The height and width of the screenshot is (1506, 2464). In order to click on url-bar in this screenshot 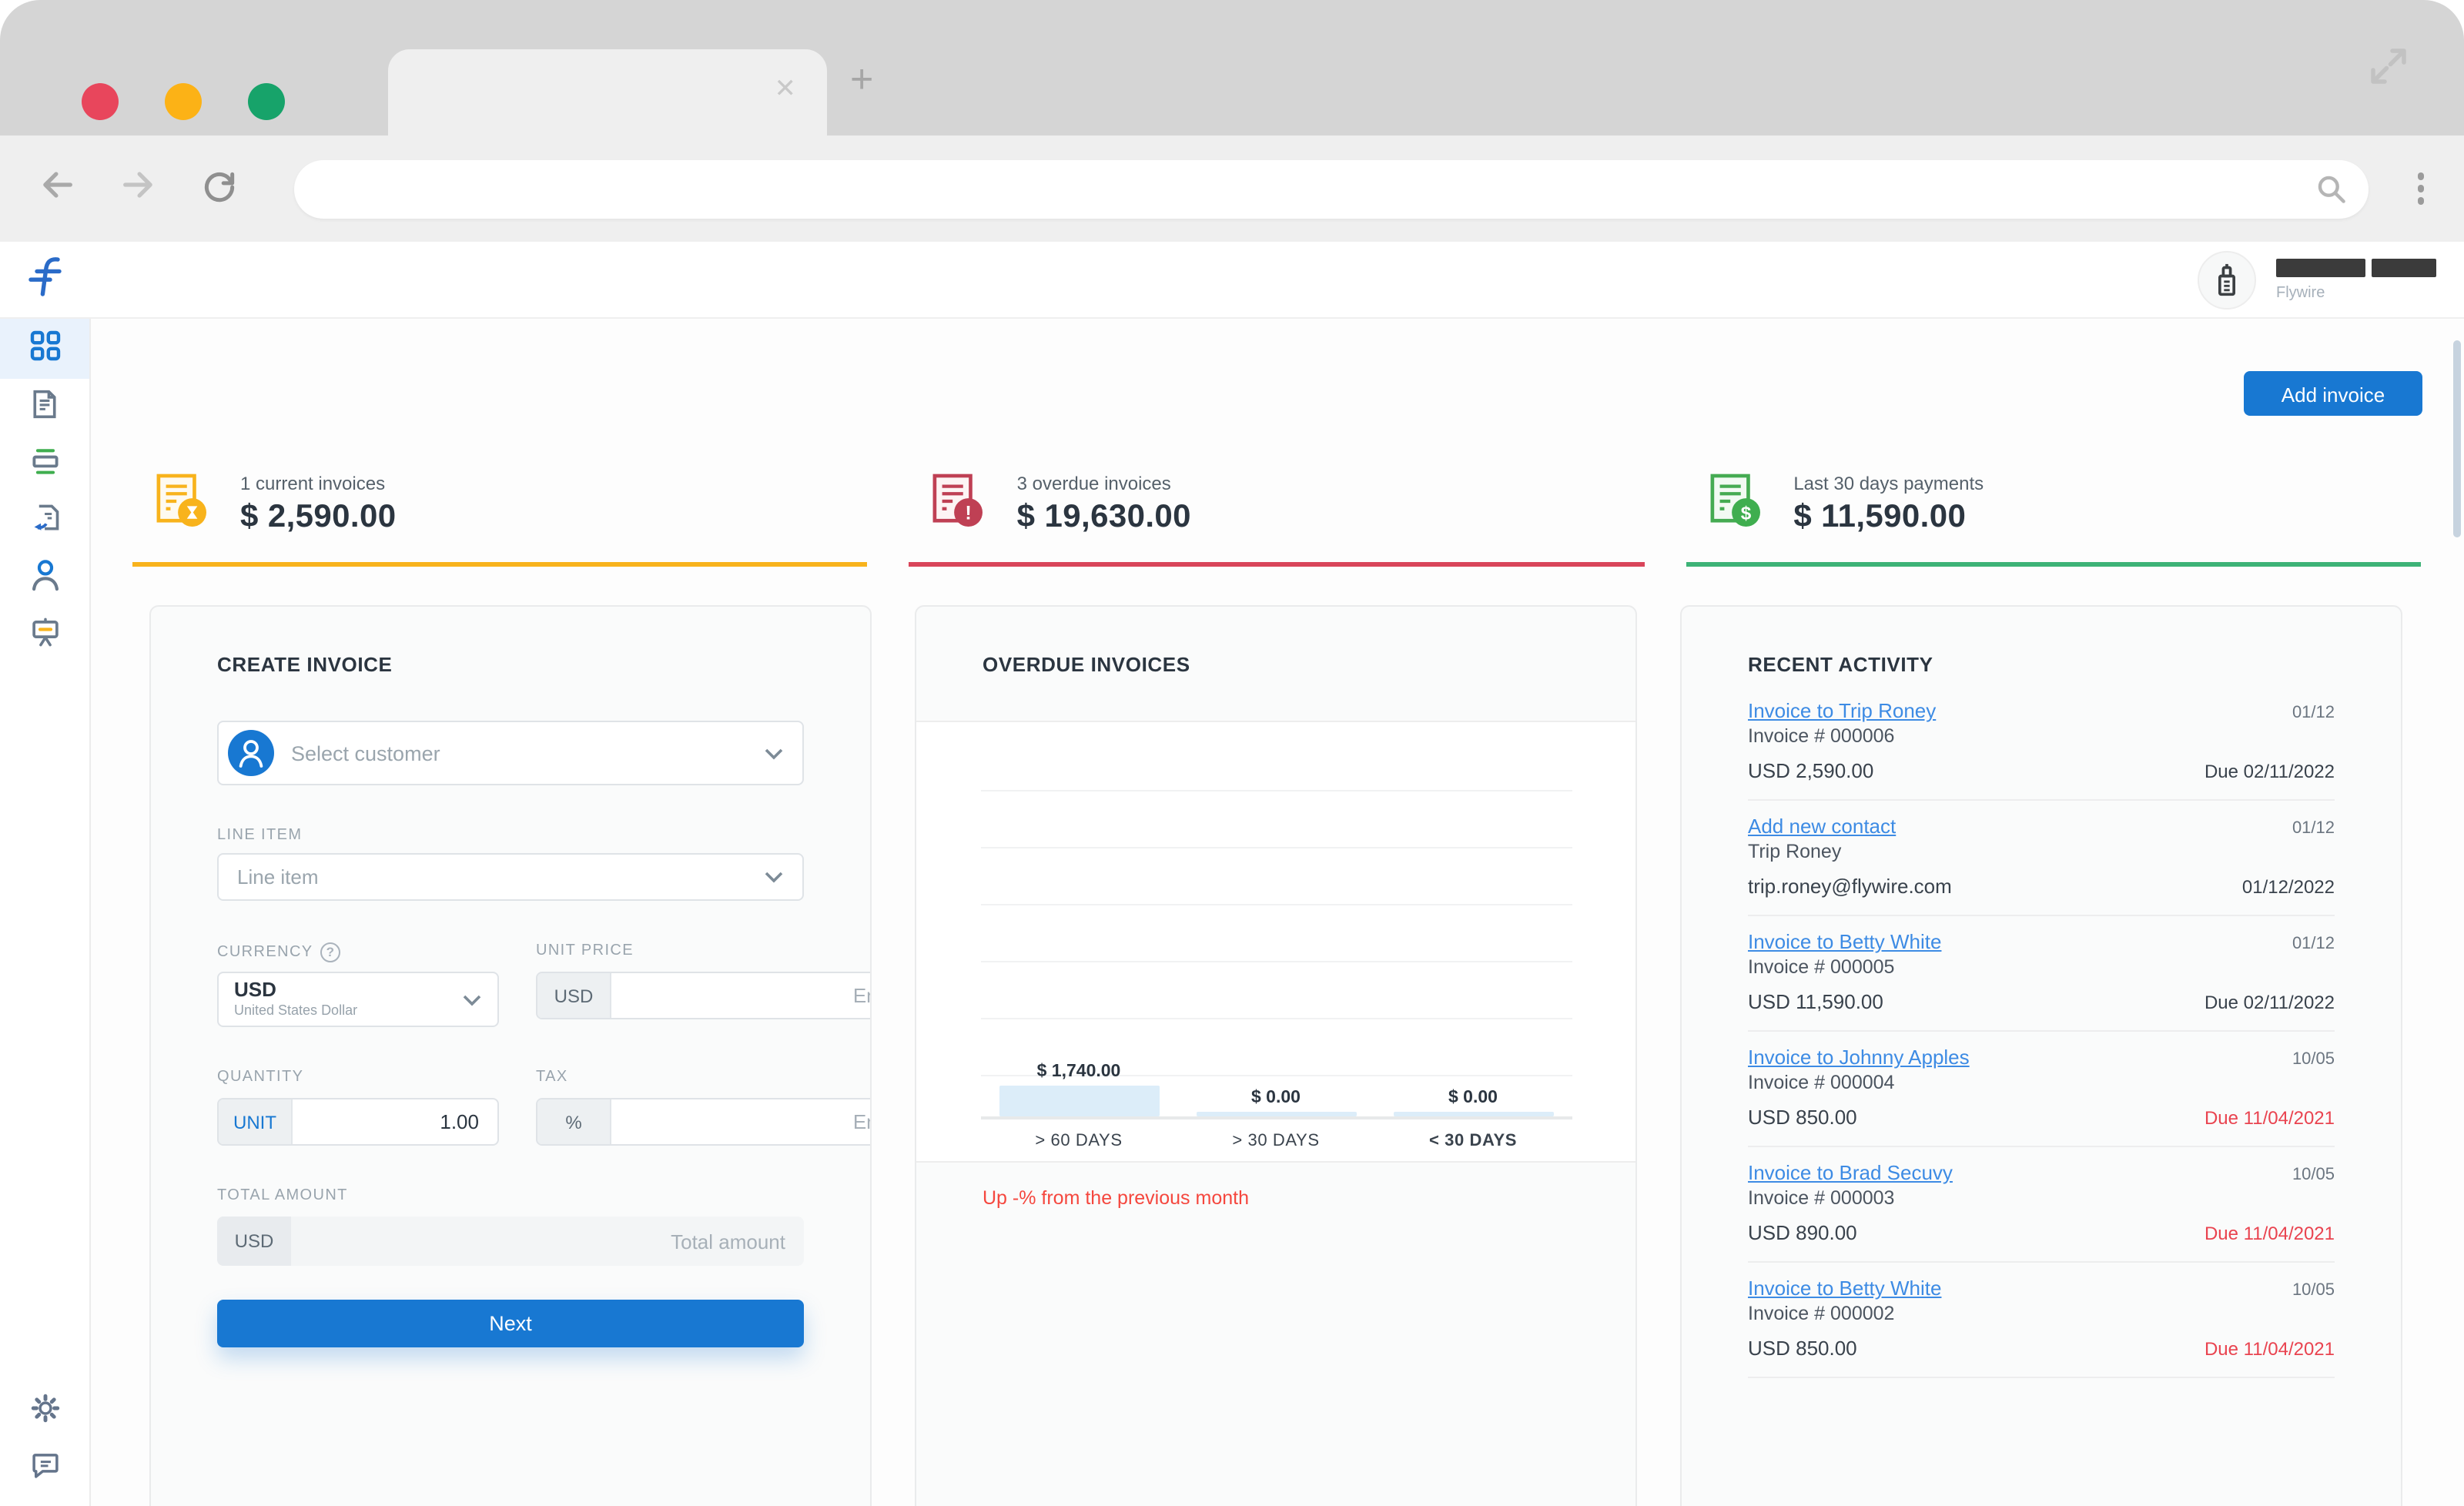, I will do `click(1331, 188)`.